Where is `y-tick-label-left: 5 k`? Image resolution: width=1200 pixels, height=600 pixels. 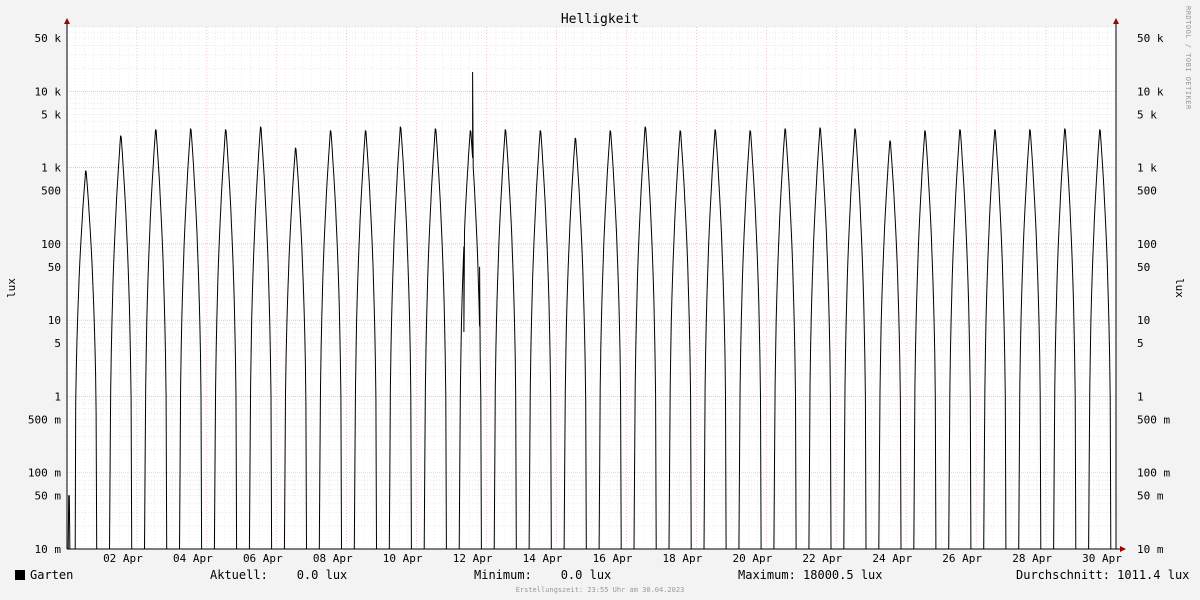
y-tick-label-left: 5 k is located at coordinates (51, 114).